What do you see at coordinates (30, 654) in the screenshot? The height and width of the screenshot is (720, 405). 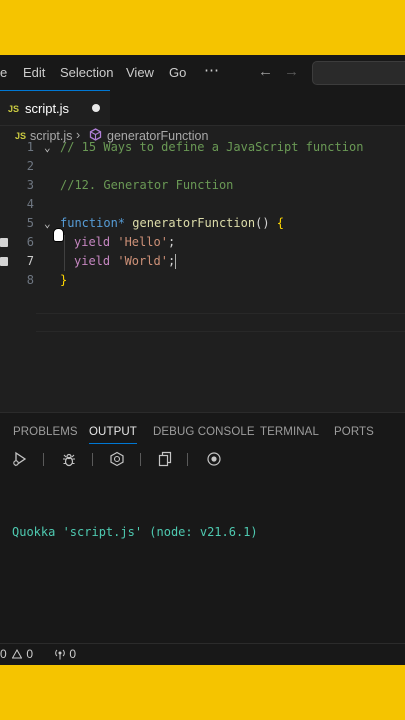 I see `warning-count: 0` at bounding box center [30, 654].